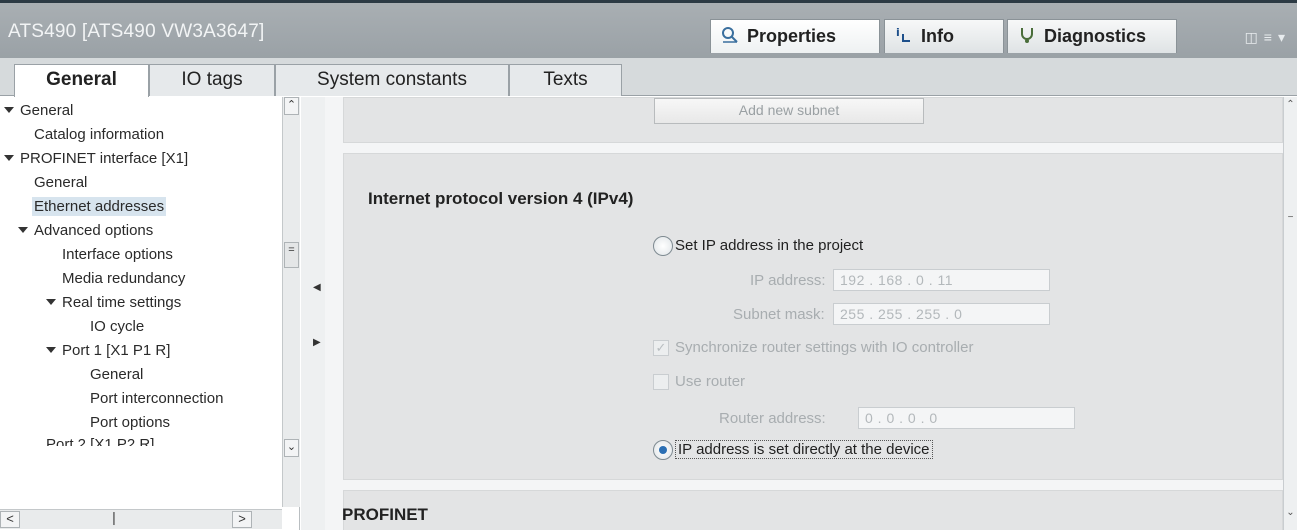 The width and height of the screenshot is (1297, 530). I want to click on window-controls: ◫≡▾, so click(1268, 37).